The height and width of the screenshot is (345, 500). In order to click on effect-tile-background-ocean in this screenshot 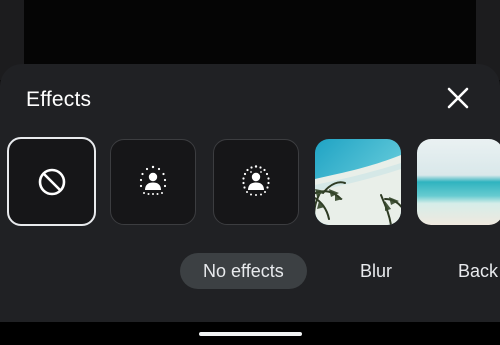, I will do `click(458, 182)`.